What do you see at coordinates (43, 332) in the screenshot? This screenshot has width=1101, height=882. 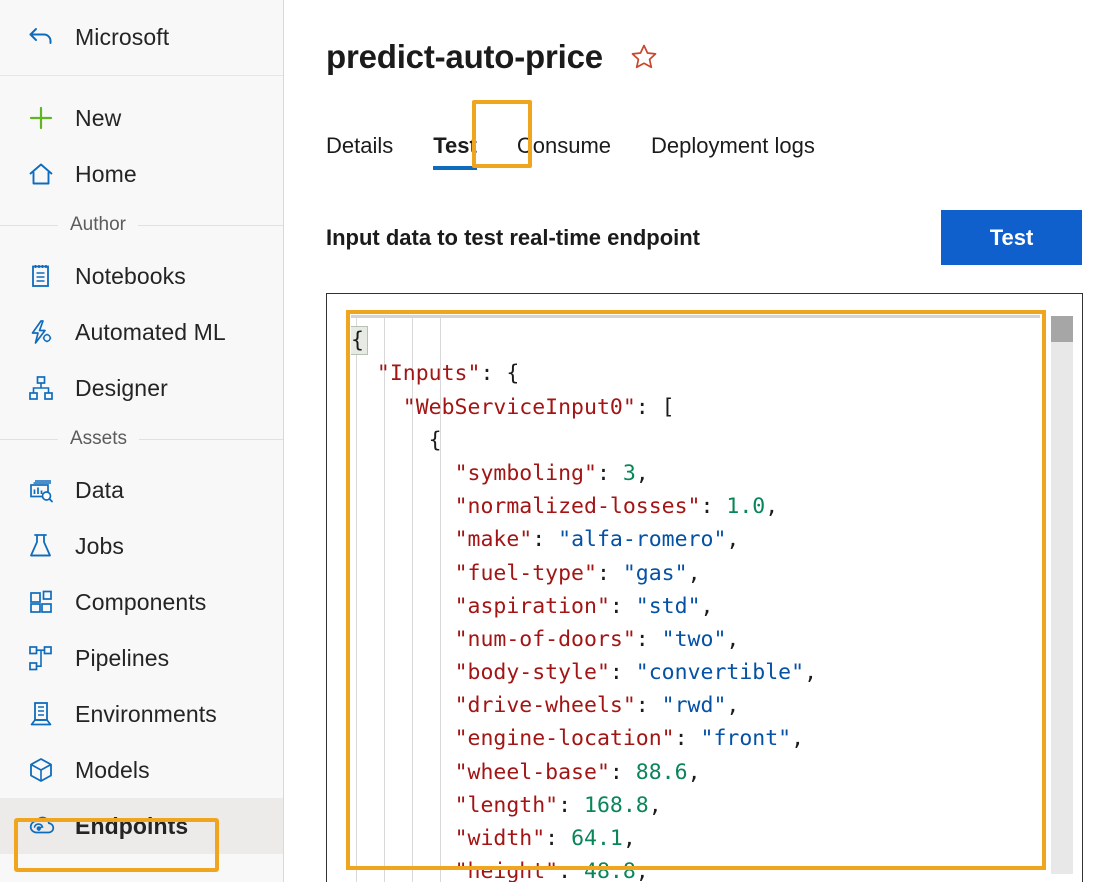 I see `automated-ml-icon` at bounding box center [43, 332].